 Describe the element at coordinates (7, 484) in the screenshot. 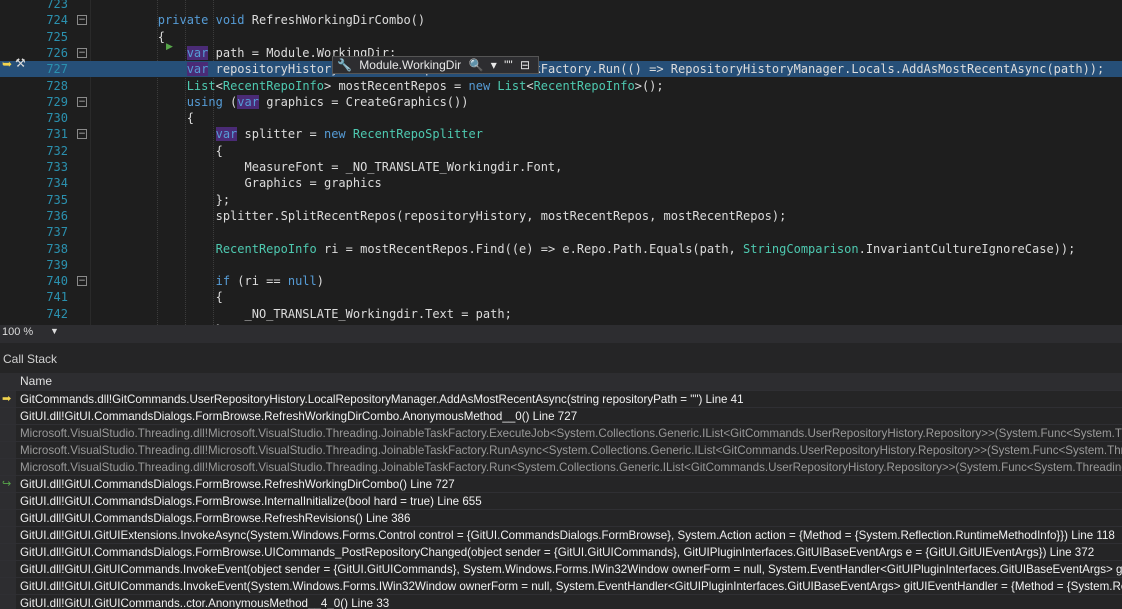

I see `return-frame-arrow-icon: ↪` at that location.